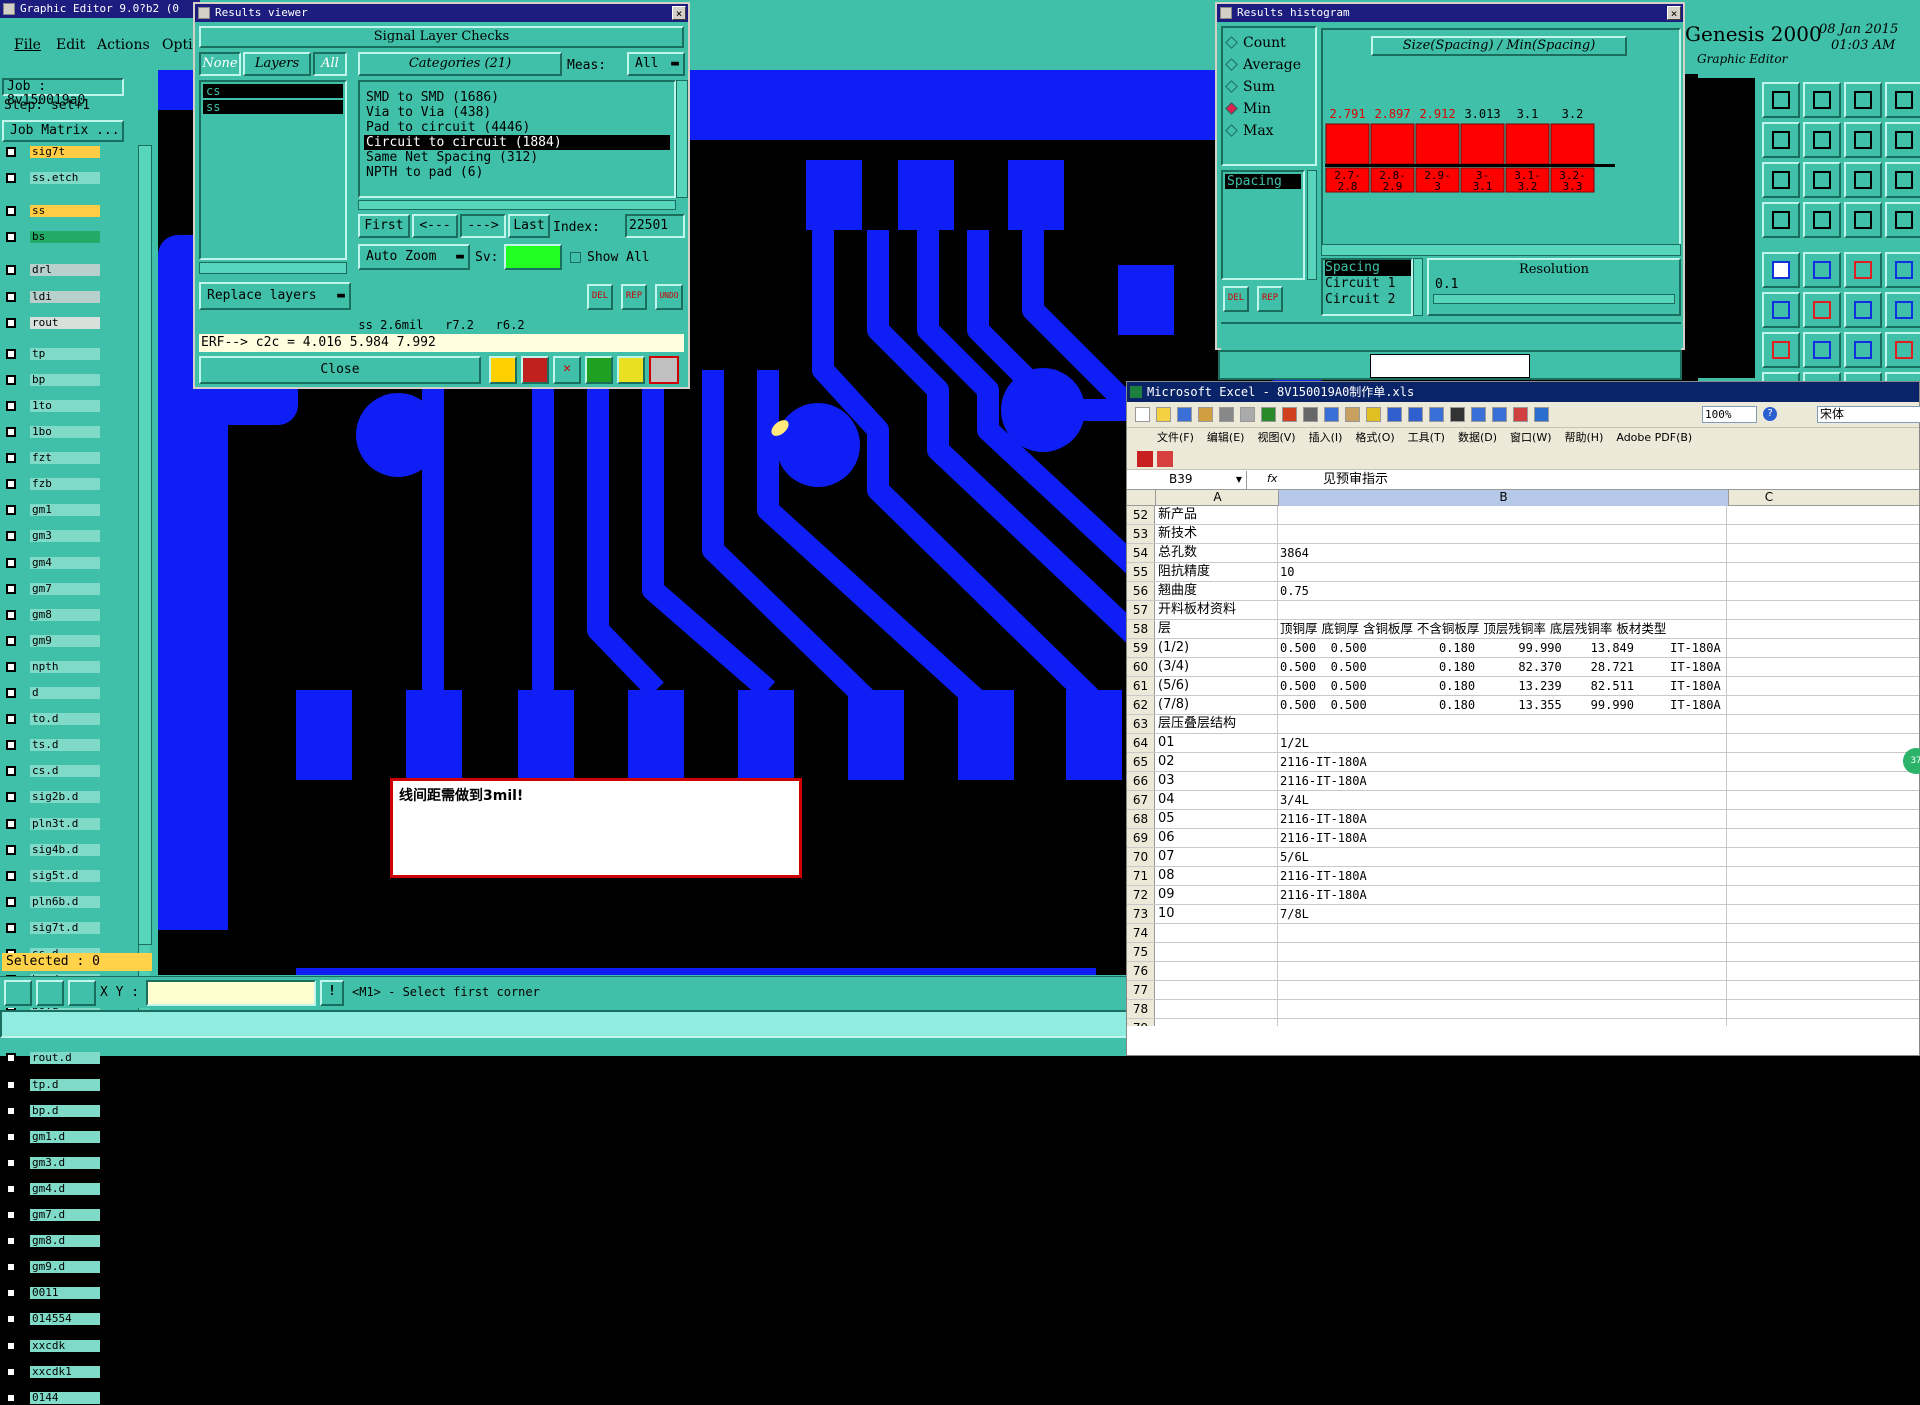  What do you see at coordinates (330, 64) in the screenshot?
I see `all-layers-button: All` at bounding box center [330, 64].